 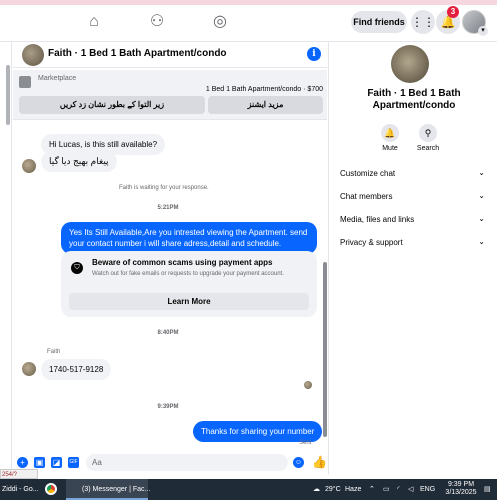 What do you see at coordinates (412, 175) in the screenshot?
I see `section-customize-chat: Customize chat ⌄` at bounding box center [412, 175].